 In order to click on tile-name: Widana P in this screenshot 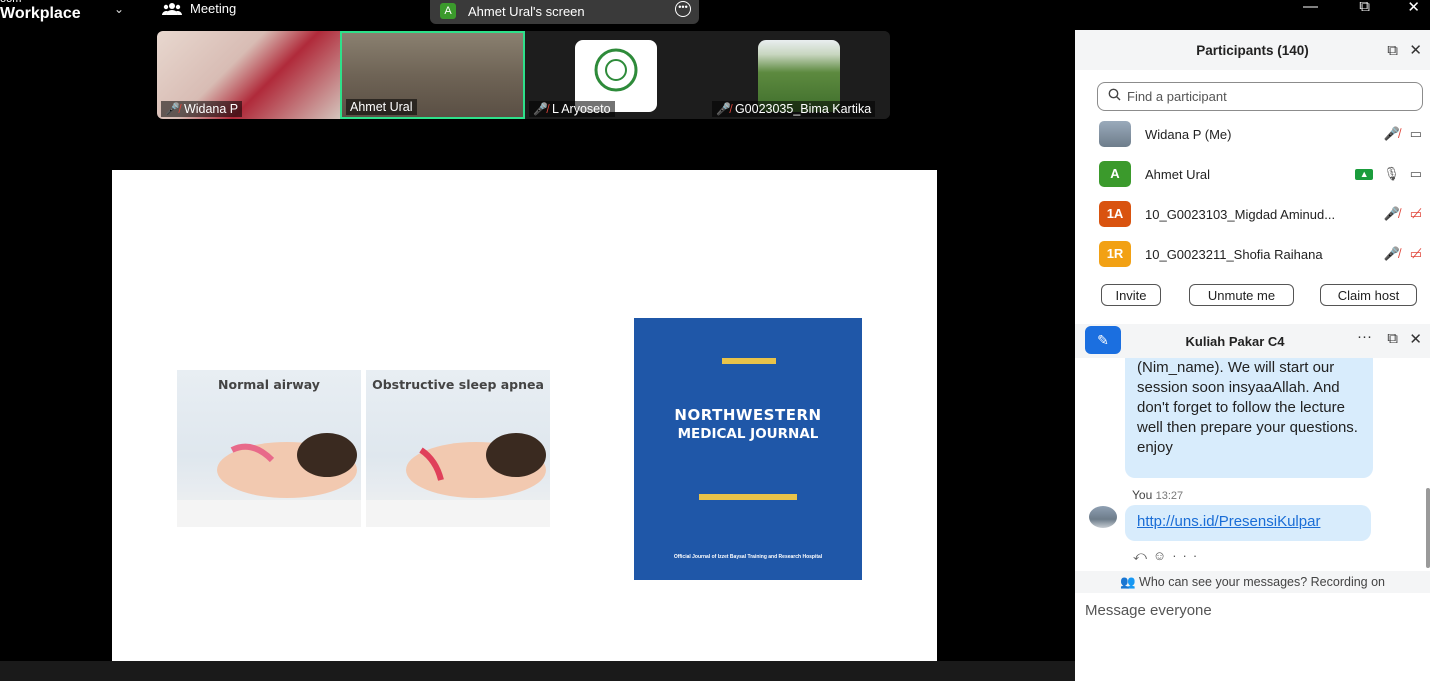, I will do `click(211, 109)`.